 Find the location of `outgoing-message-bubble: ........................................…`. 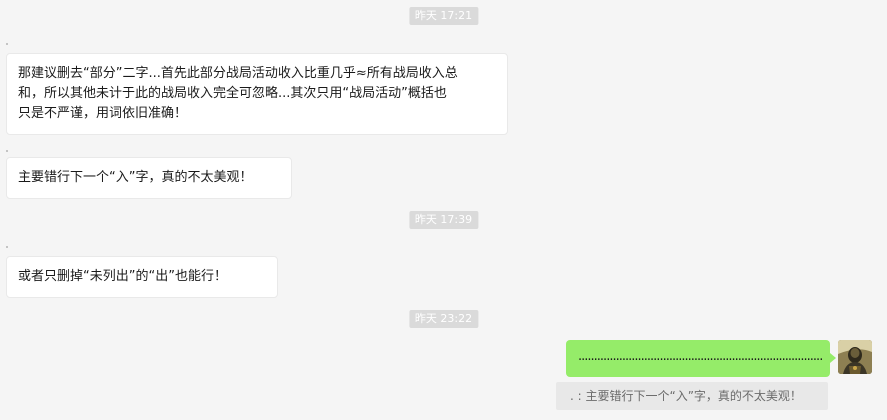

outgoing-message-bubble: ........................................… is located at coordinates (701, 358).